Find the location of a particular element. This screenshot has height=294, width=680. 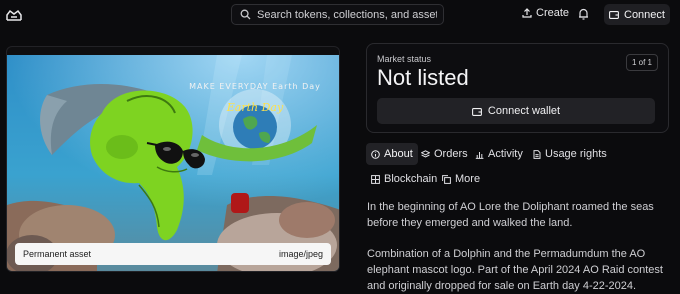

layers-icon is located at coordinates (425, 154).